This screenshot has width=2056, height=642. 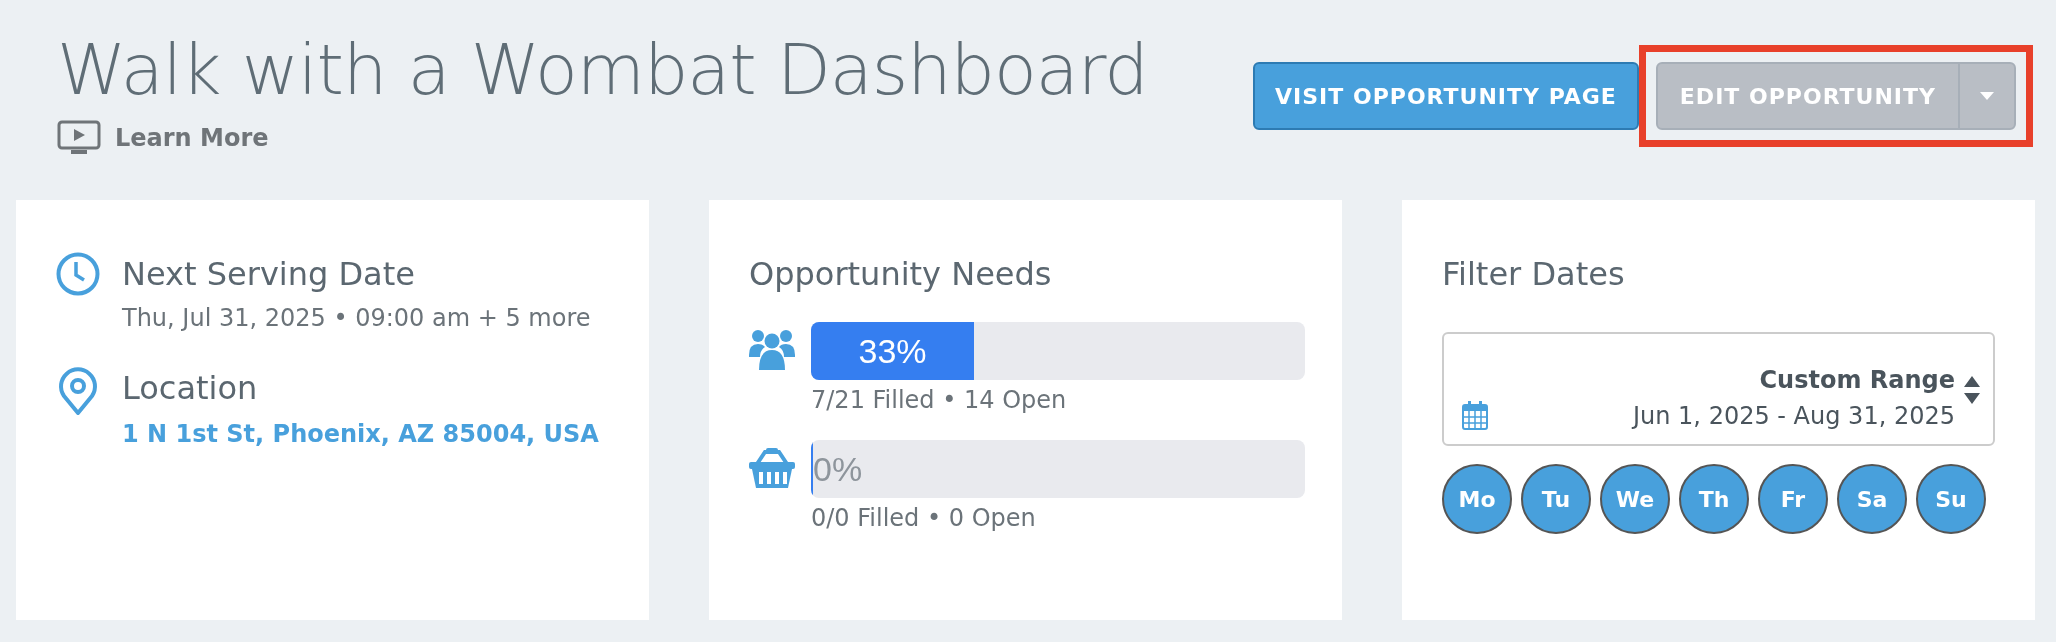 What do you see at coordinates (1872, 499) in the screenshot?
I see `weekday-toggle: Sa` at bounding box center [1872, 499].